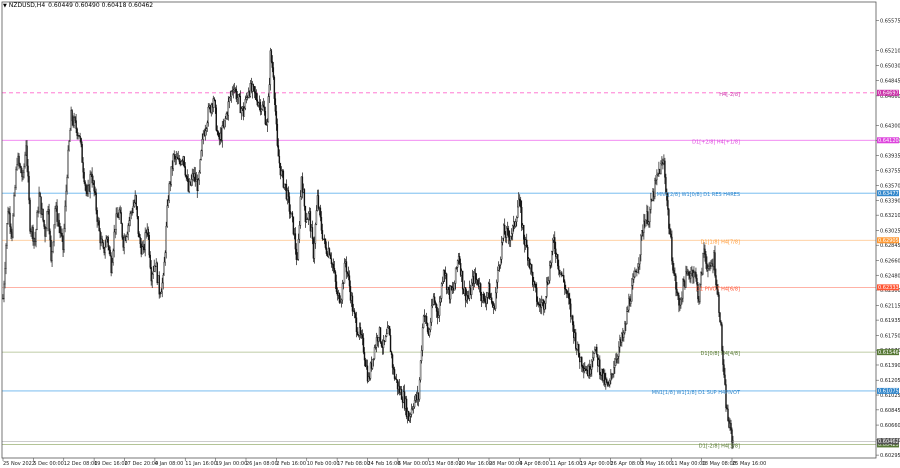 Image resolution: width=900 pixels, height=468 pixels. What do you see at coordinates (101, 5) in the screenshot?
I see `ohlc-readout: 0.60449 0.60490 0.60418 0.60462` at bounding box center [101, 5].